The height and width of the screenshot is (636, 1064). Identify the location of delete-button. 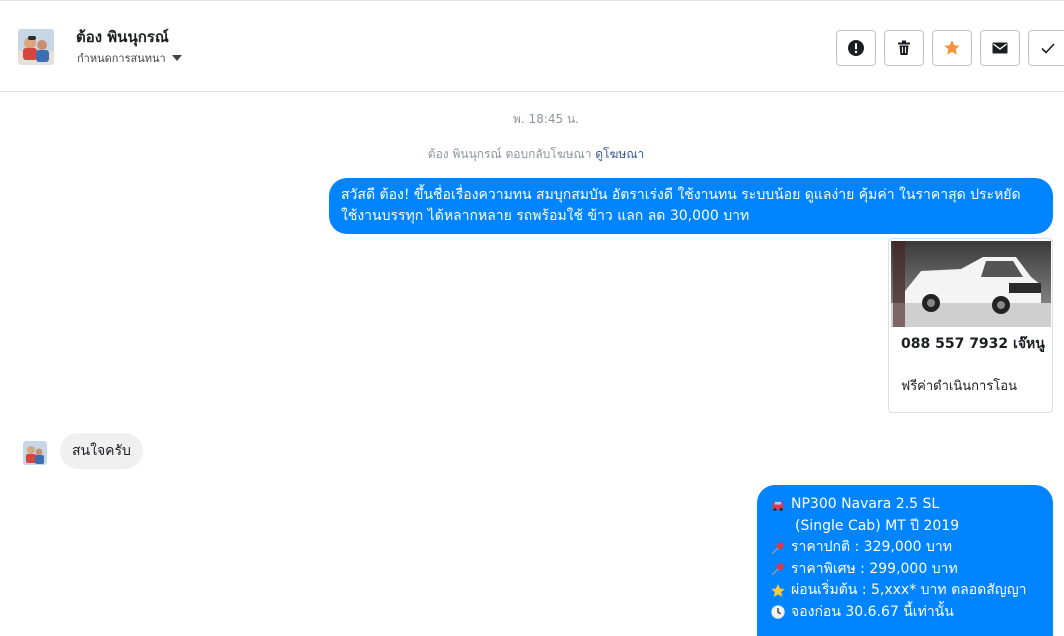
(904, 48).